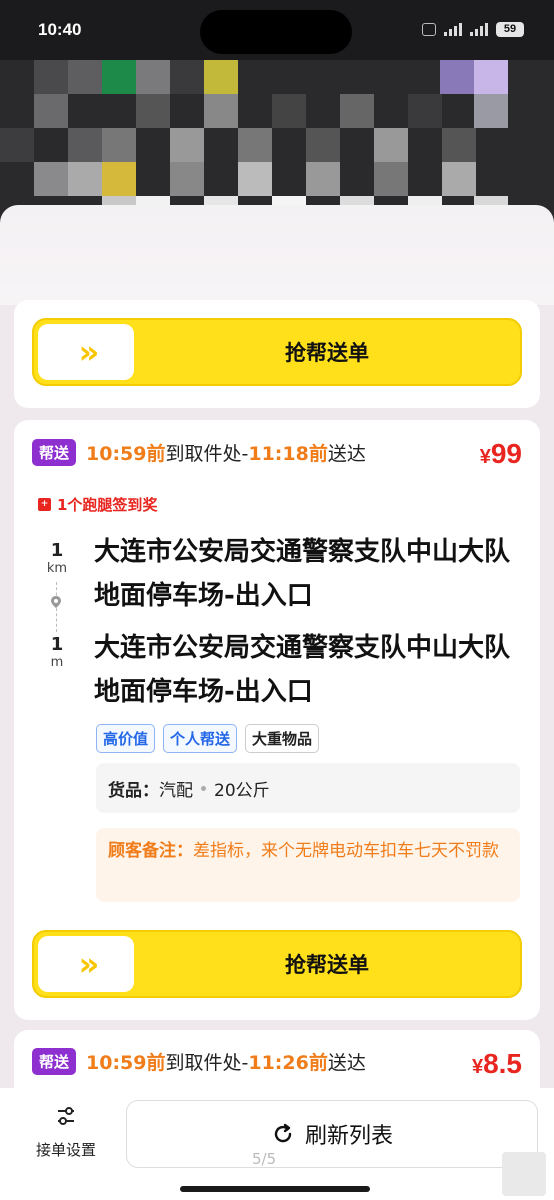 The width and height of the screenshot is (554, 1200). Describe the element at coordinates (44, 504) in the screenshot. I see `gift-icon: +` at that location.